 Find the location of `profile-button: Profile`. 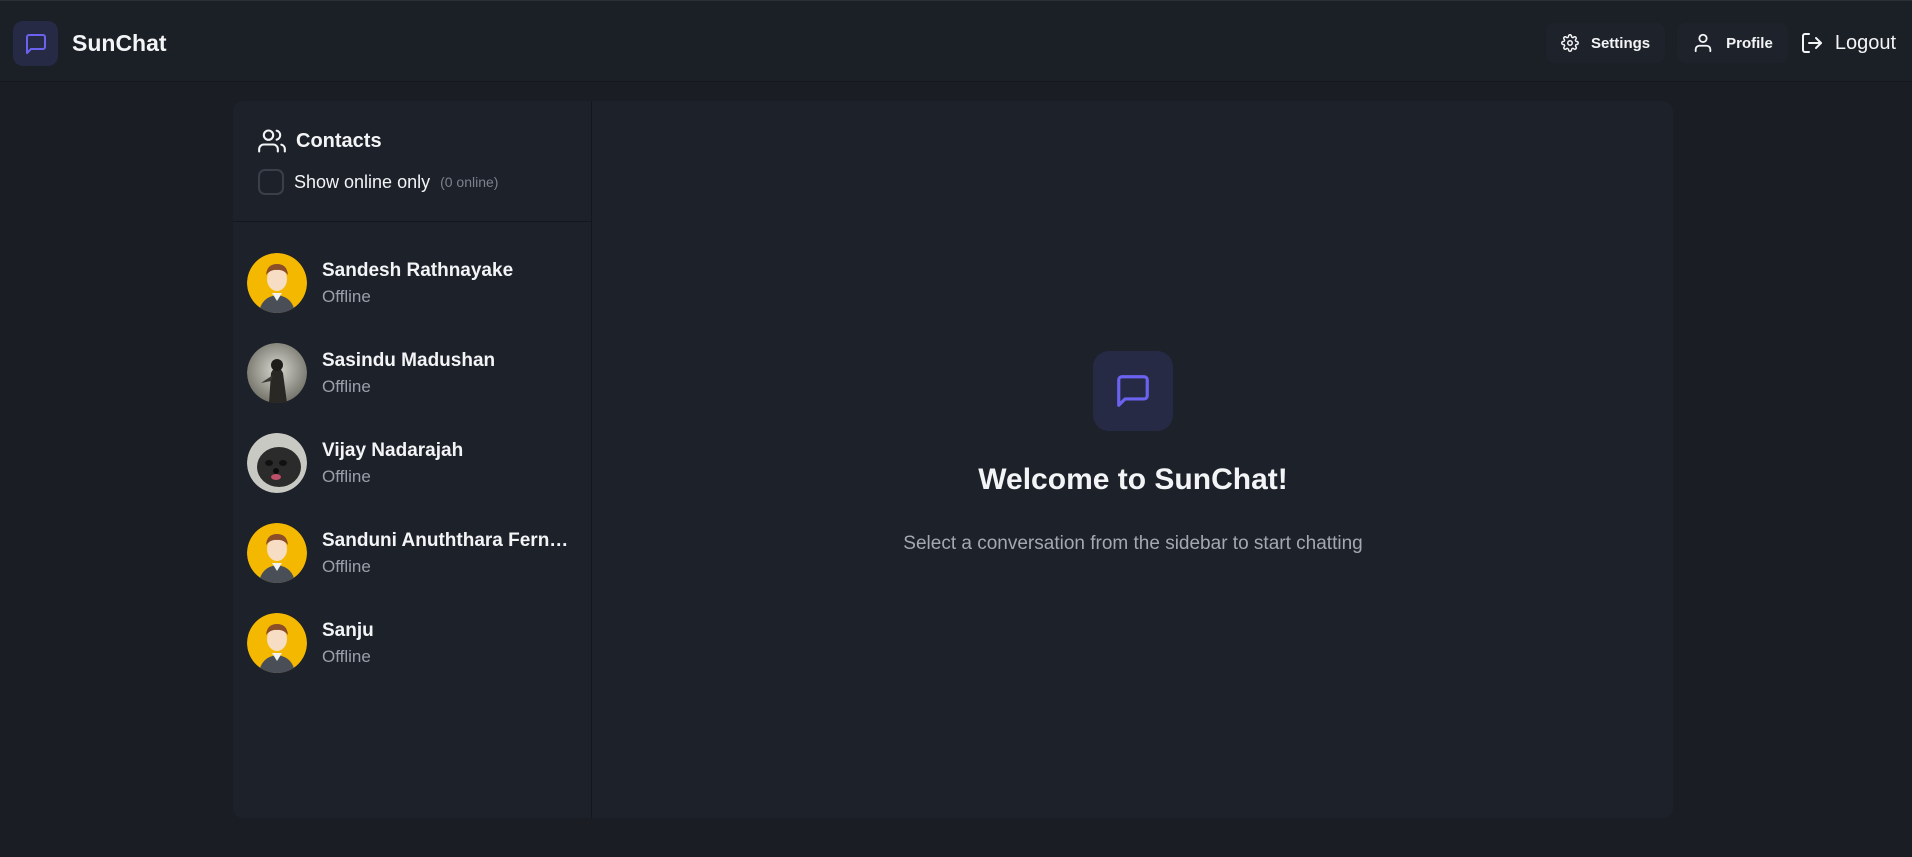

profile-button: Profile is located at coordinates (1732, 43).